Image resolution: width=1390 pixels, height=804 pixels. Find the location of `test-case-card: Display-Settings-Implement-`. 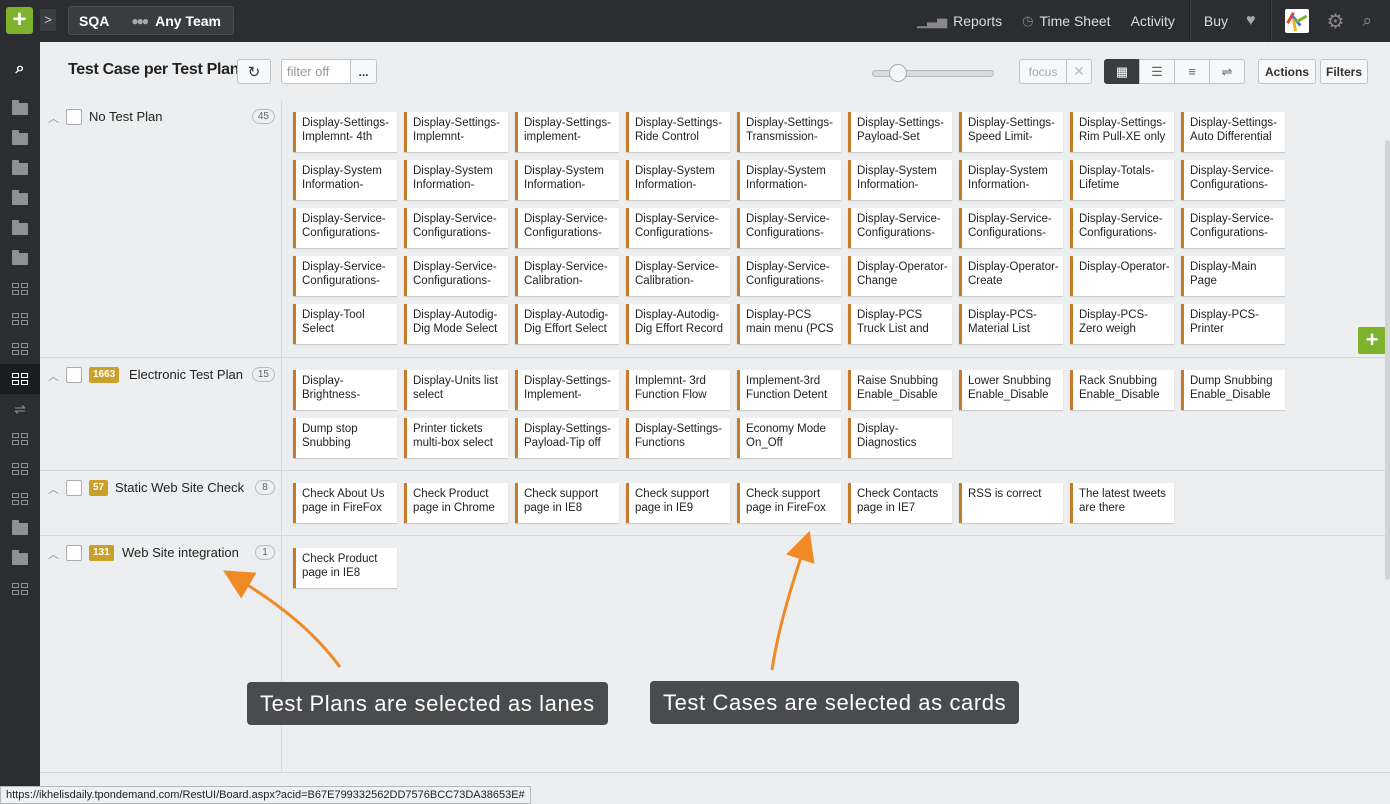

test-case-card: Display-Settings-Implement- is located at coordinates (567, 390).